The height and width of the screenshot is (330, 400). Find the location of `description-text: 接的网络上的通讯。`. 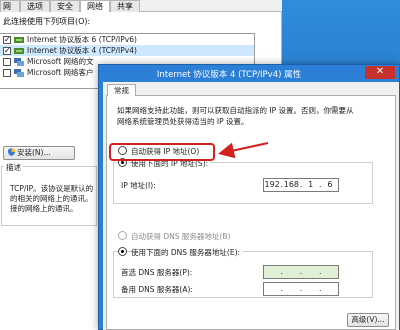

description-text: 接的网络上的通讯。 is located at coordinates (44, 208).